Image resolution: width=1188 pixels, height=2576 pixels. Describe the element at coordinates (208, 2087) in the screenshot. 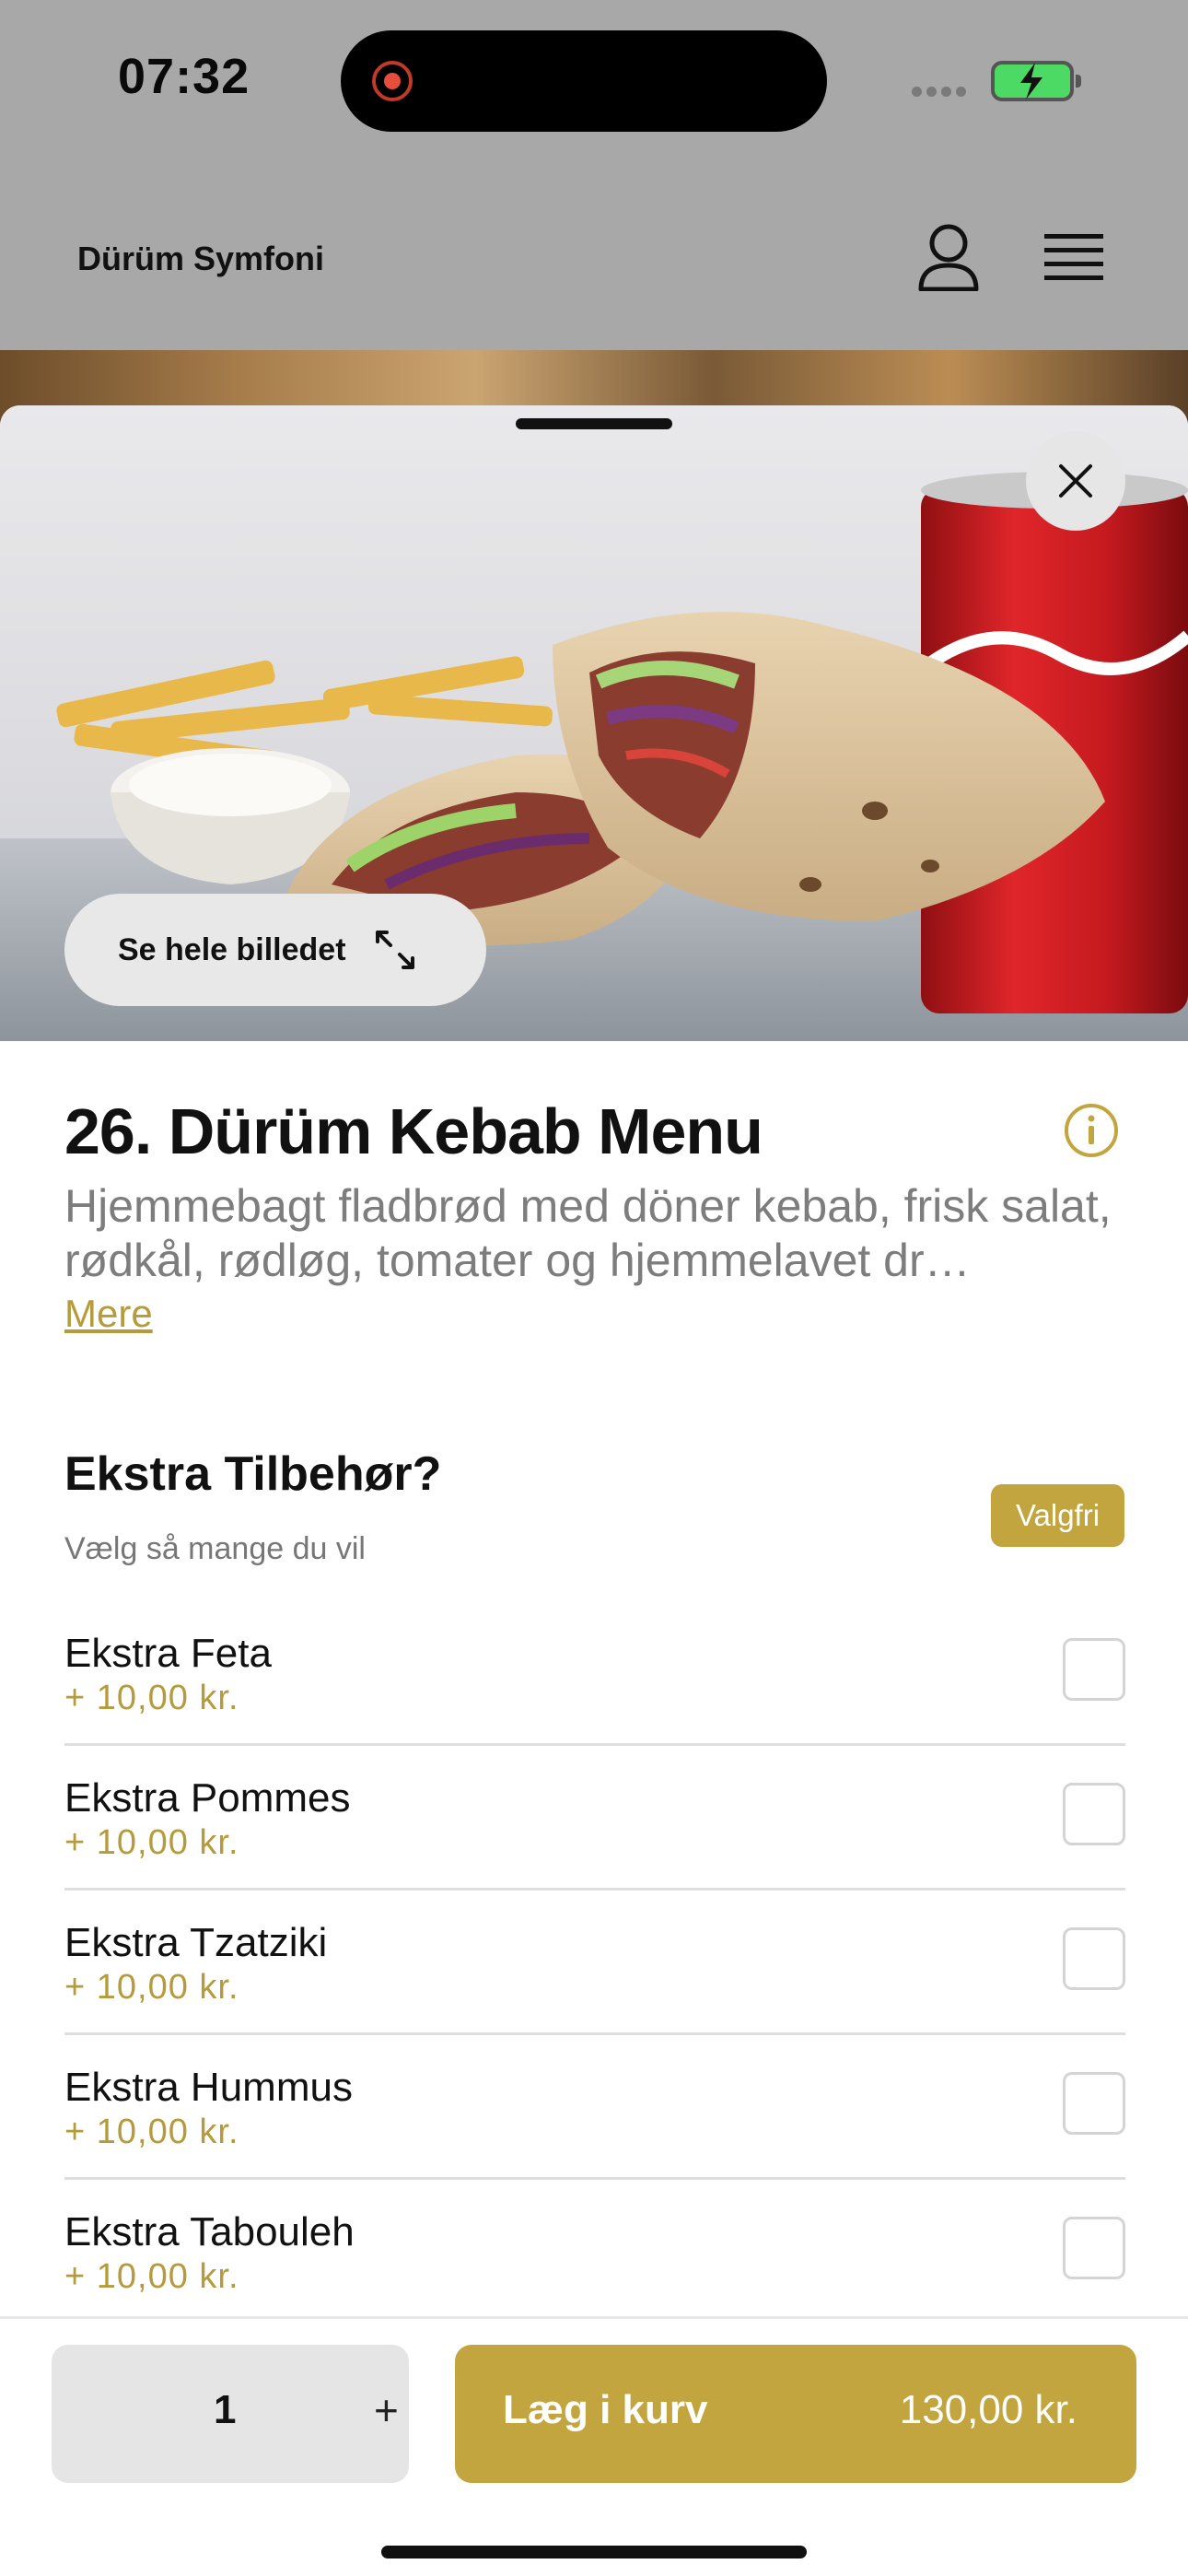

I see `option-name: Ekstra Hummus` at that location.